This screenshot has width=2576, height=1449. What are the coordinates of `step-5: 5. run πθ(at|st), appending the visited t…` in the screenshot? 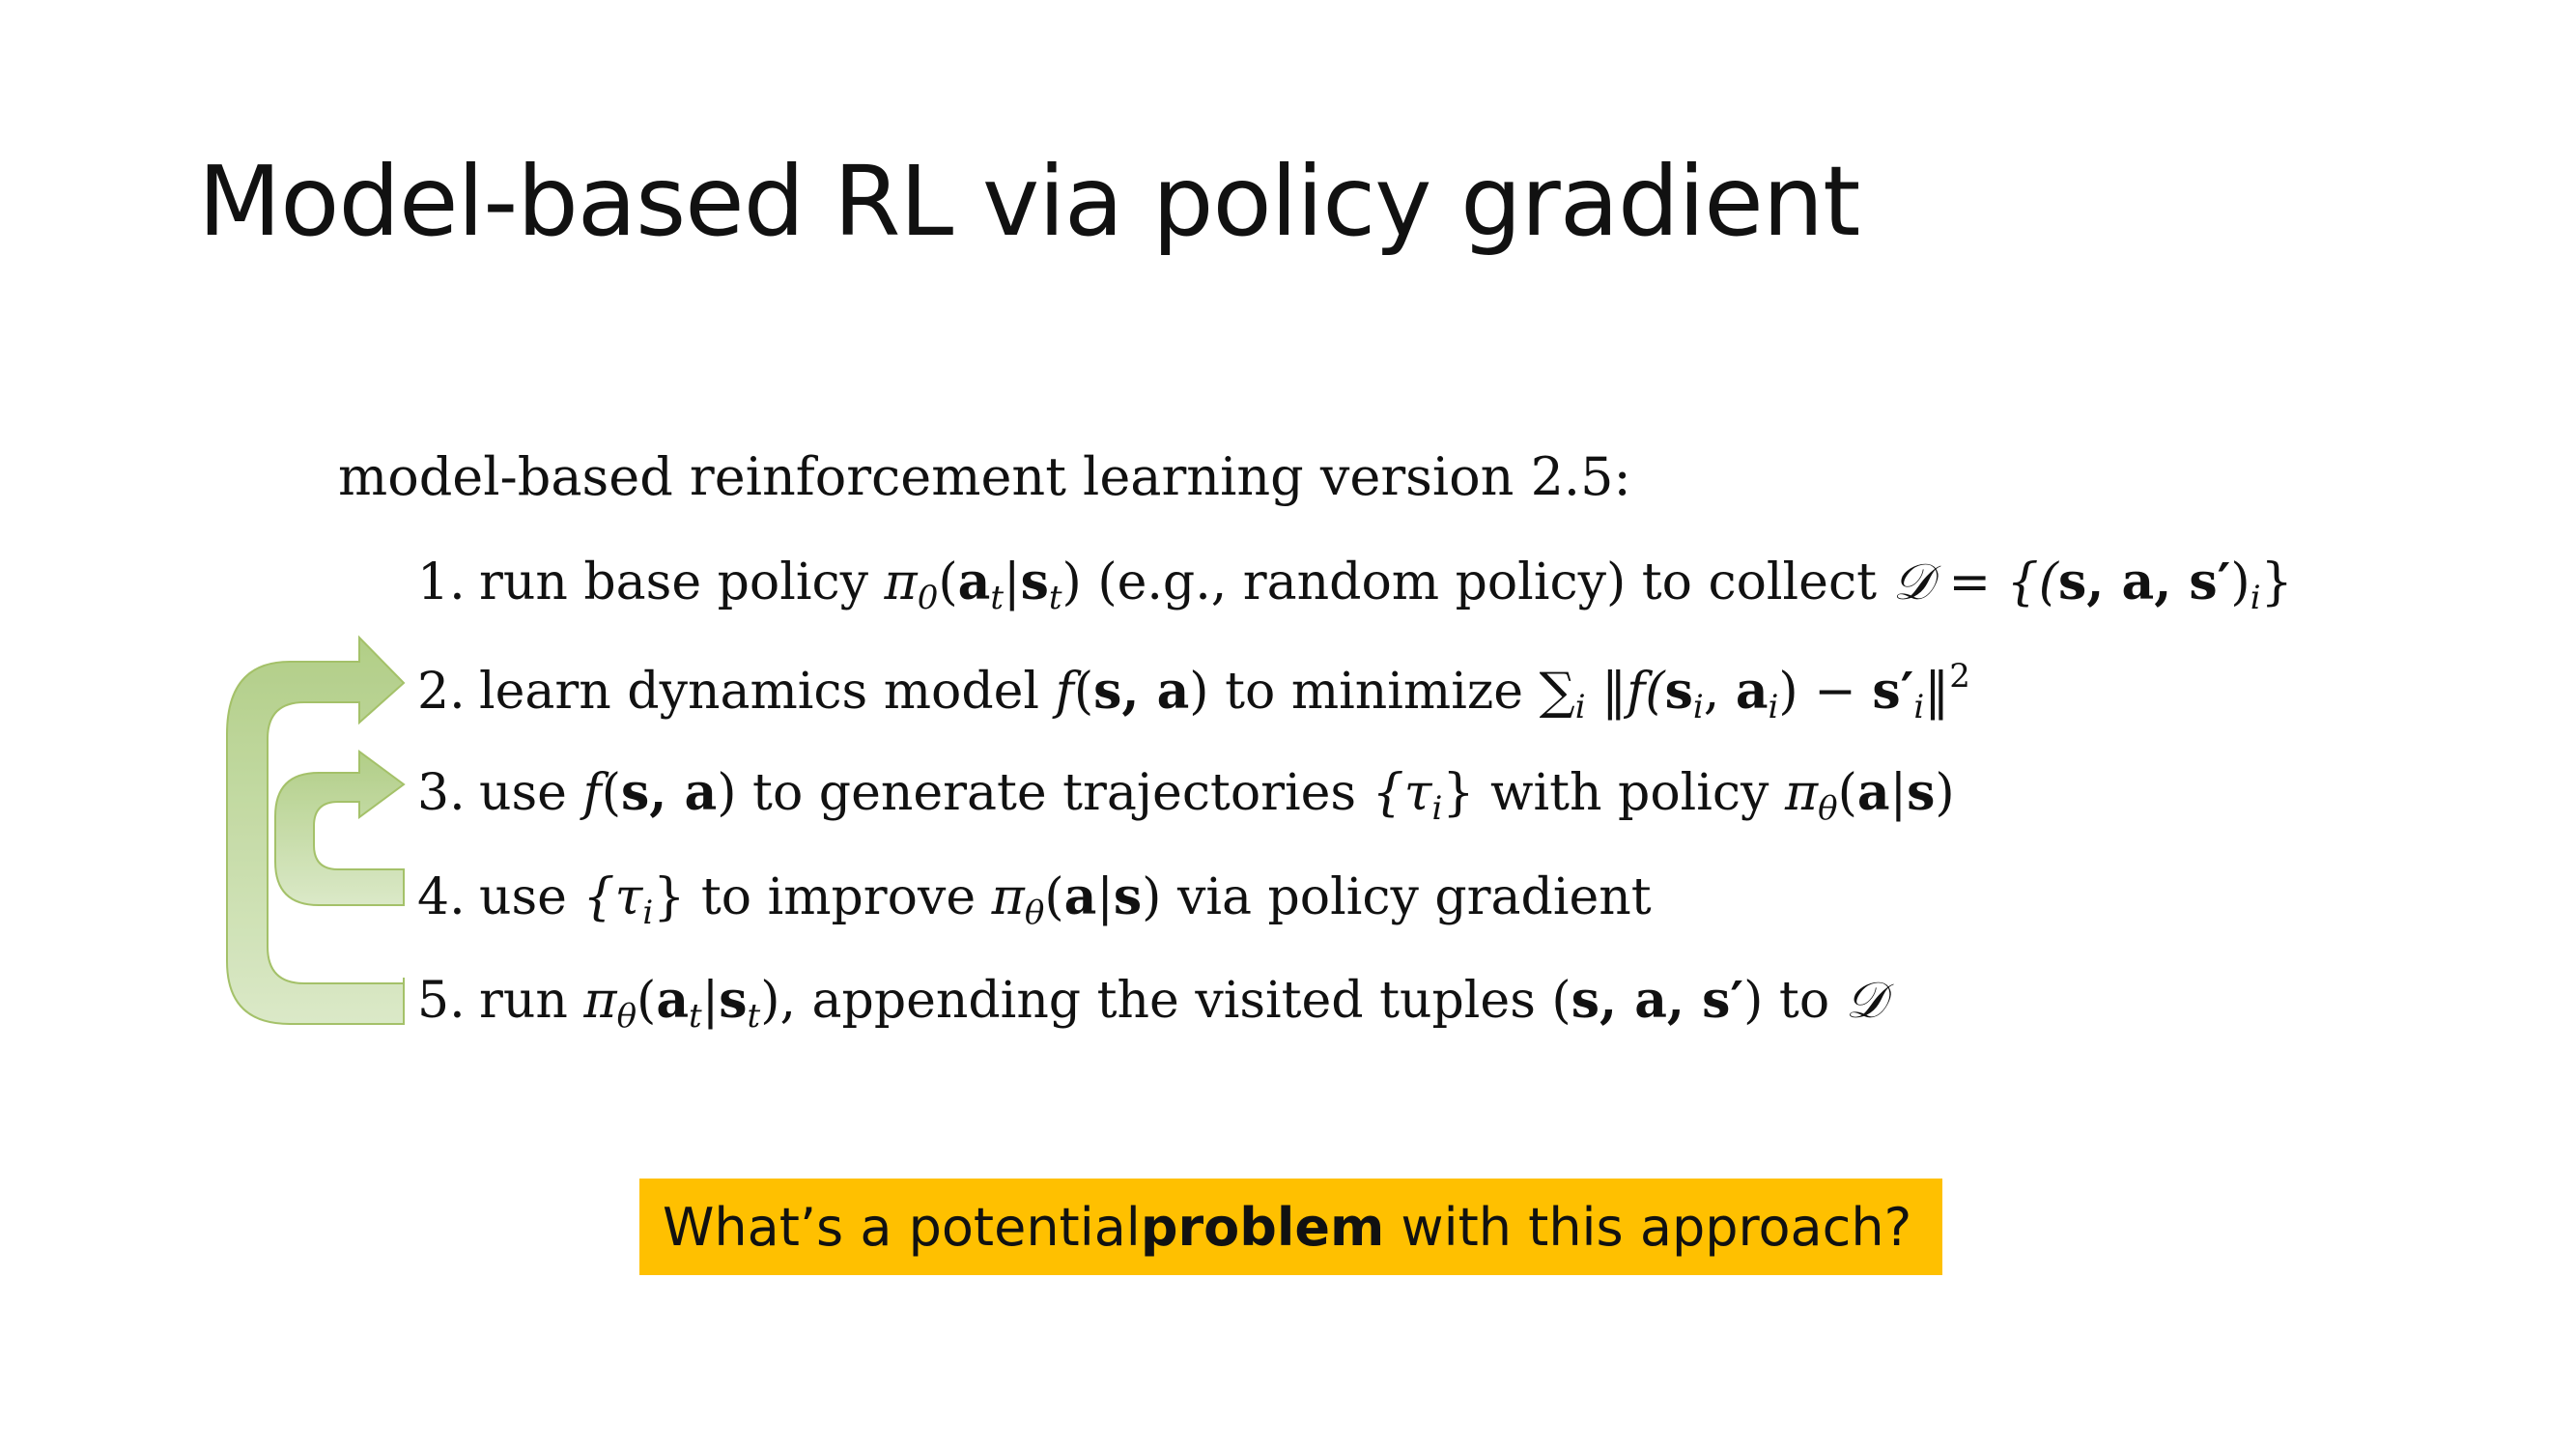 It's located at (1151, 1003).